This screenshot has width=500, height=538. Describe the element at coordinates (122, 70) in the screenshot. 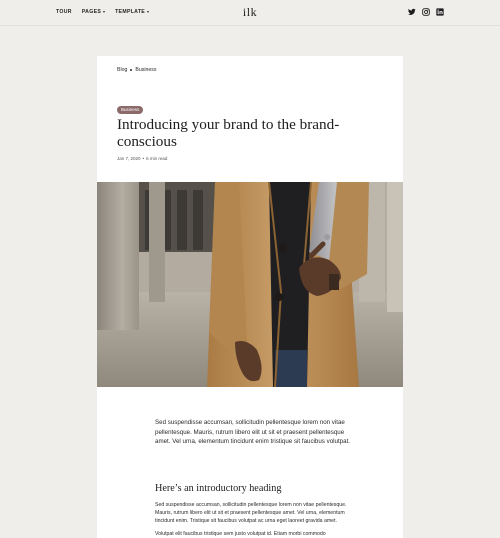

I see `breadcrumb-blog: Blog` at that location.